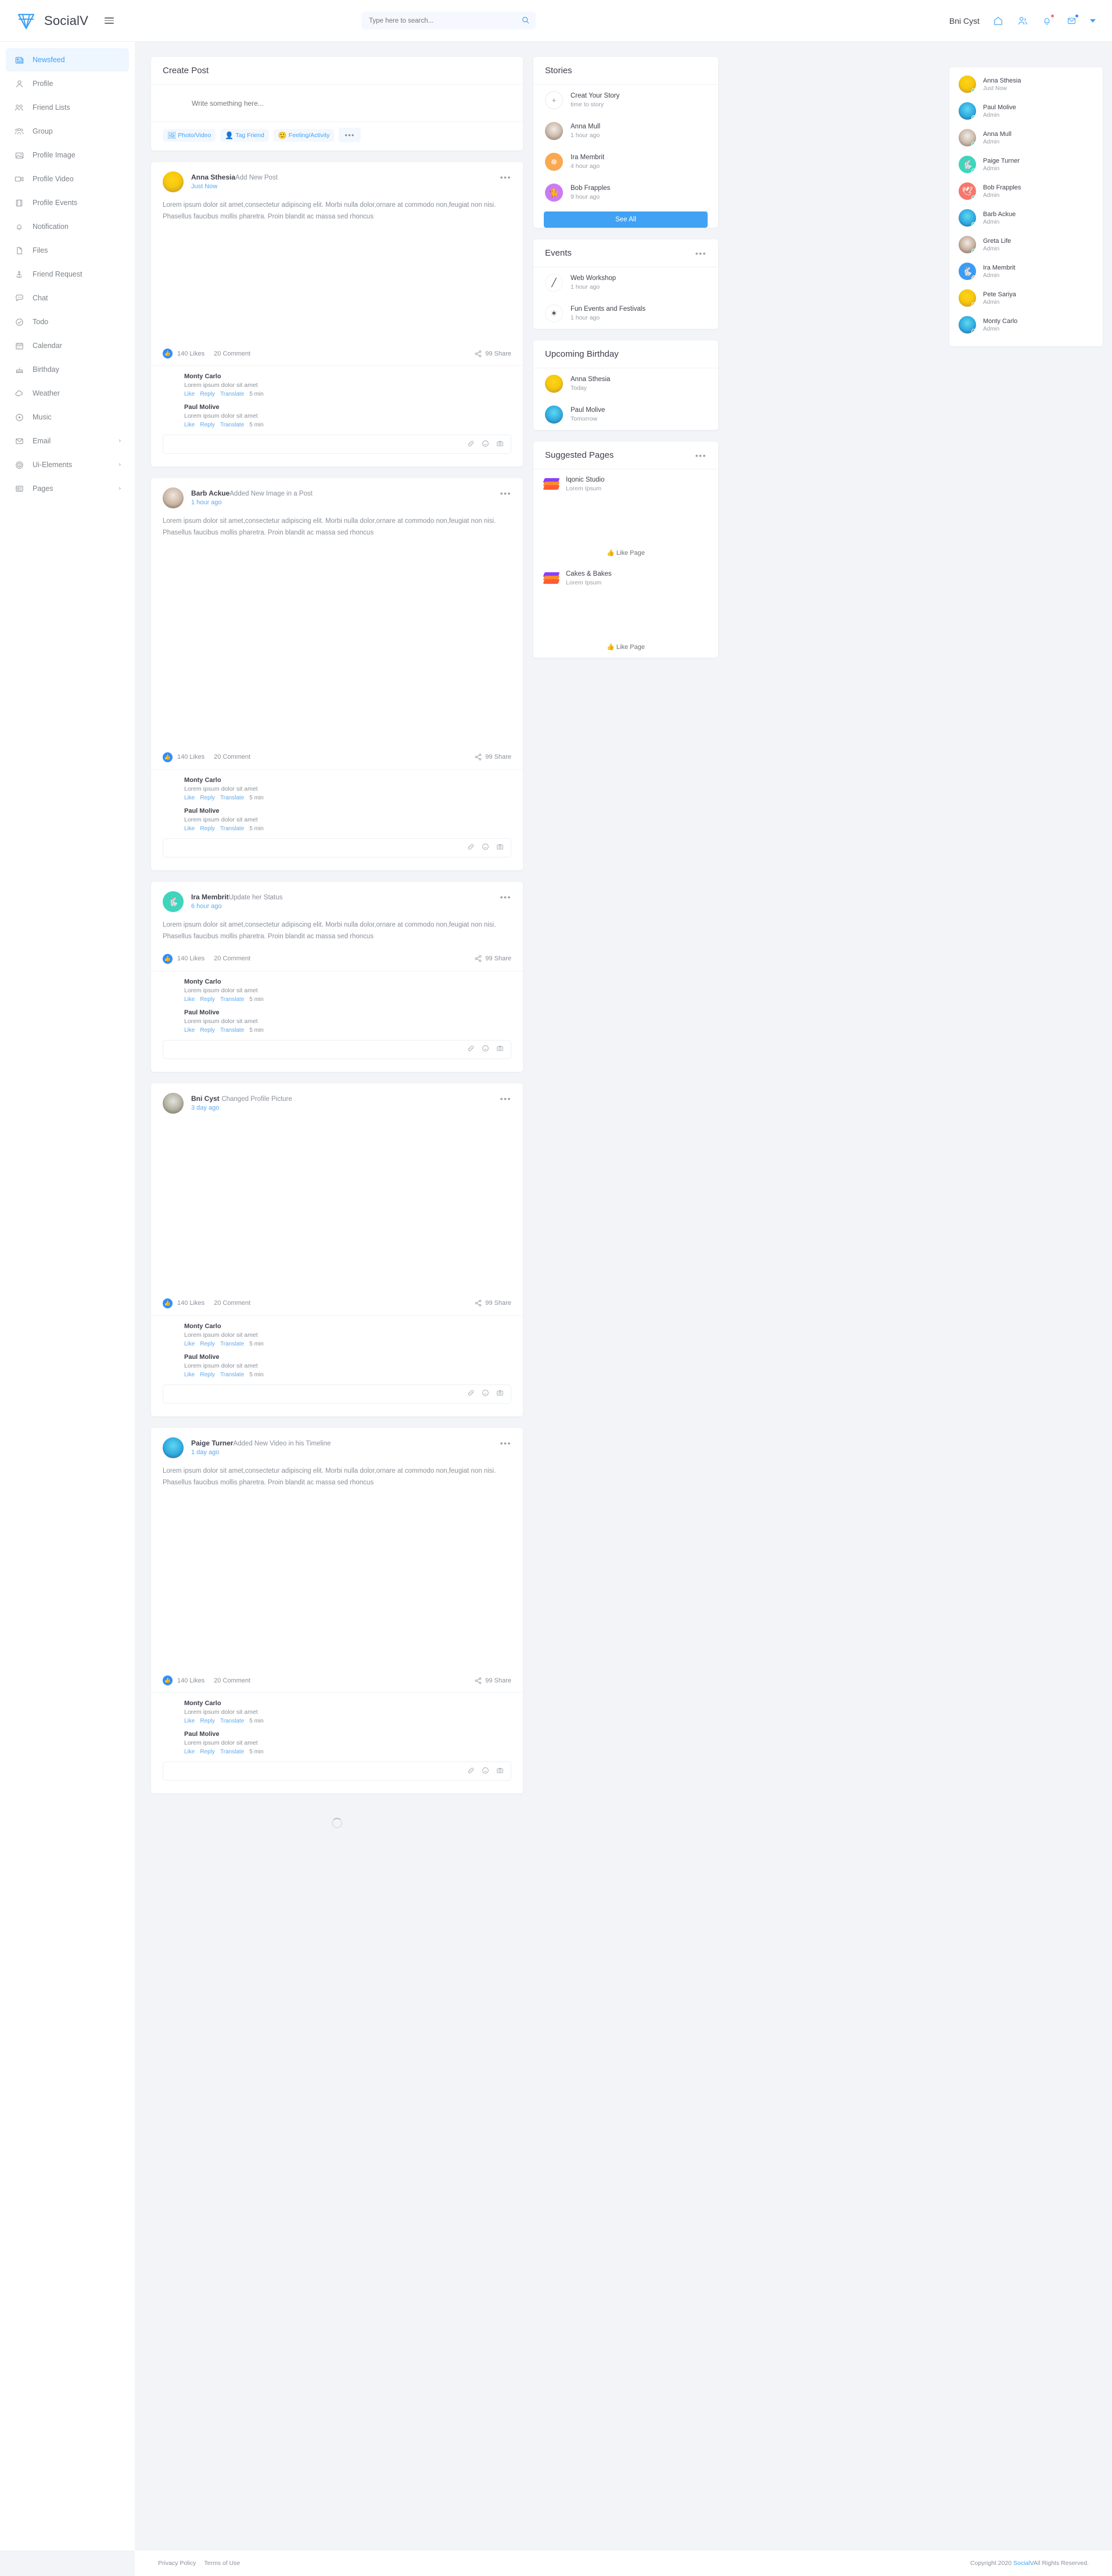 This screenshot has height=2576, width=1112. What do you see at coordinates (210, 897) in the screenshot?
I see `post-author: Ira Membrit` at bounding box center [210, 897].